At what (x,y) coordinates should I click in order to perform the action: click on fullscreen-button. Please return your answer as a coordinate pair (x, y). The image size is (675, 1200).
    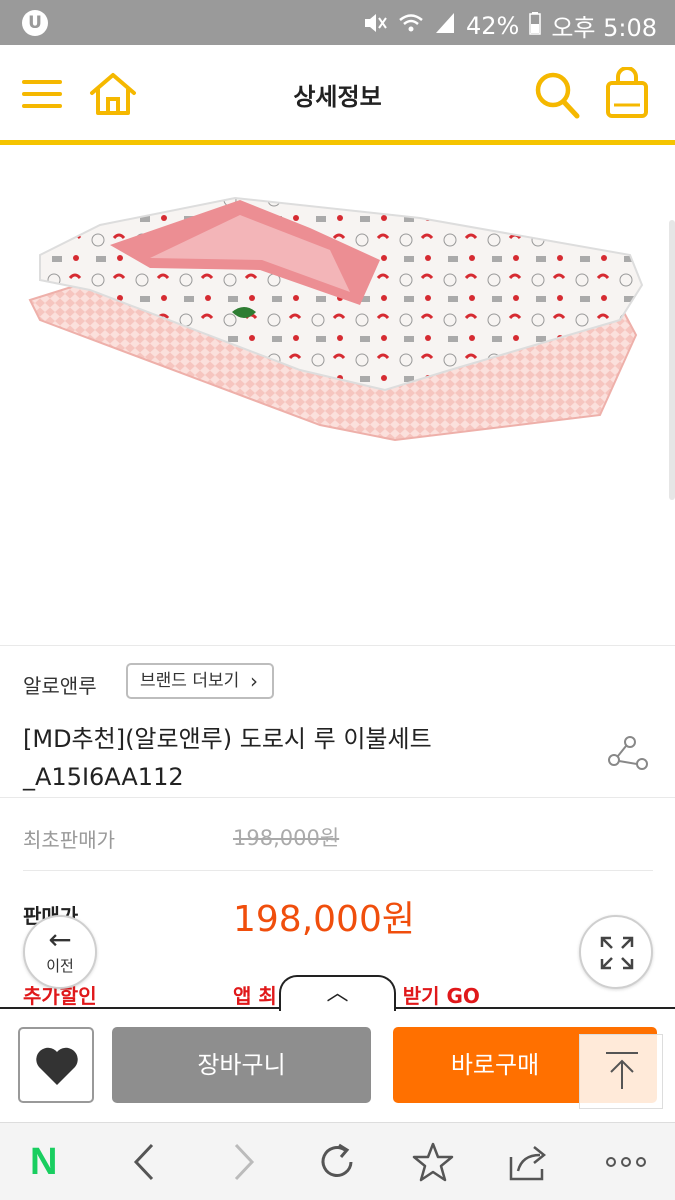
    Looking at the image, I should click on (616, 952).